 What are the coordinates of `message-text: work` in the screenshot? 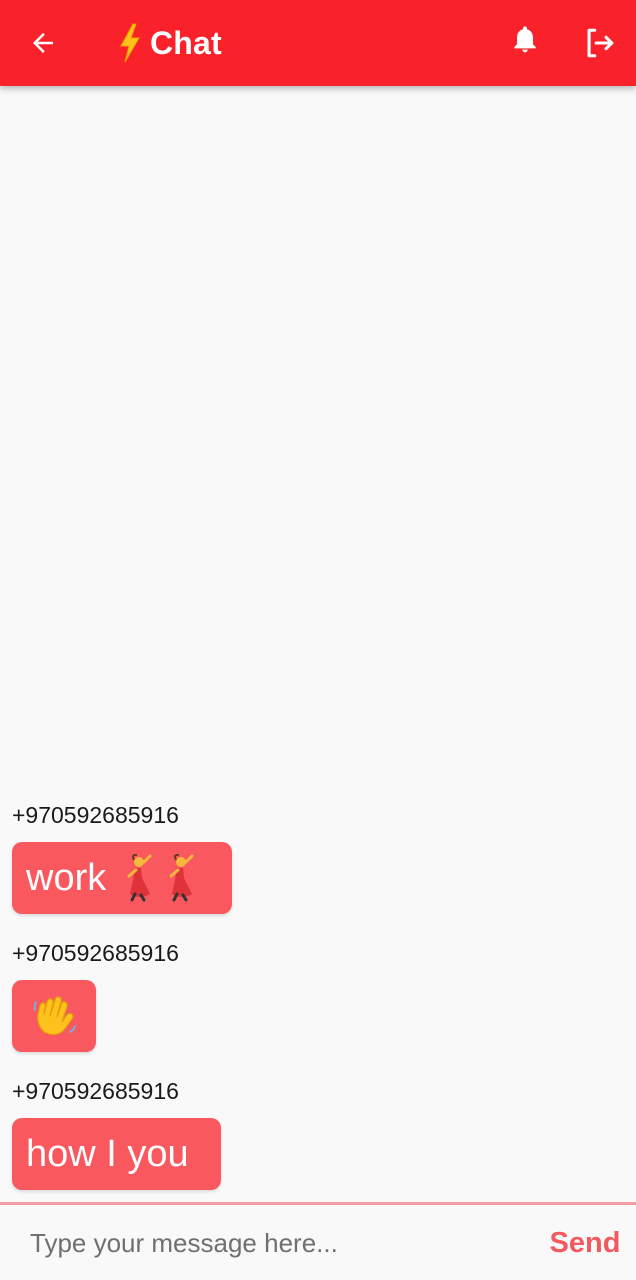 It's located at (66, 877).